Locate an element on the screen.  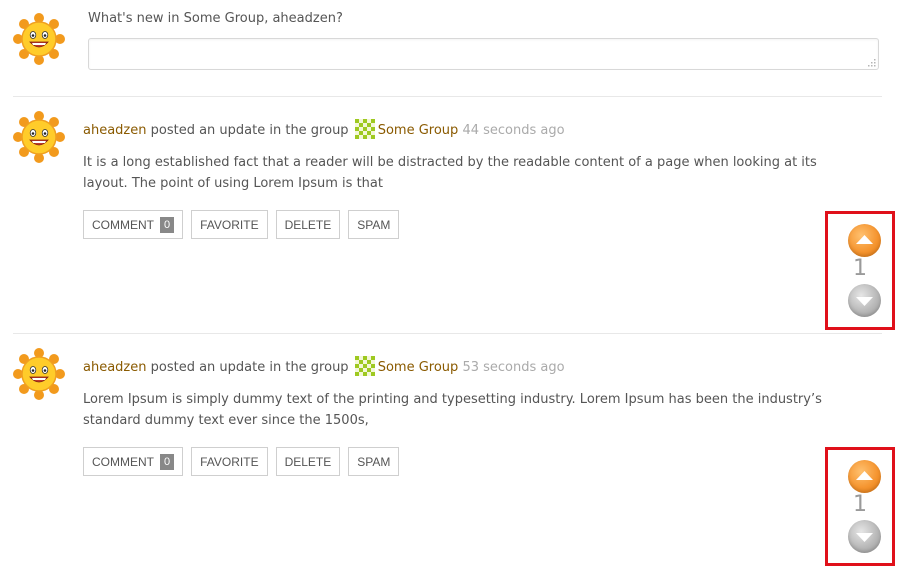
user-avatar is located at coordinates (39, 39).